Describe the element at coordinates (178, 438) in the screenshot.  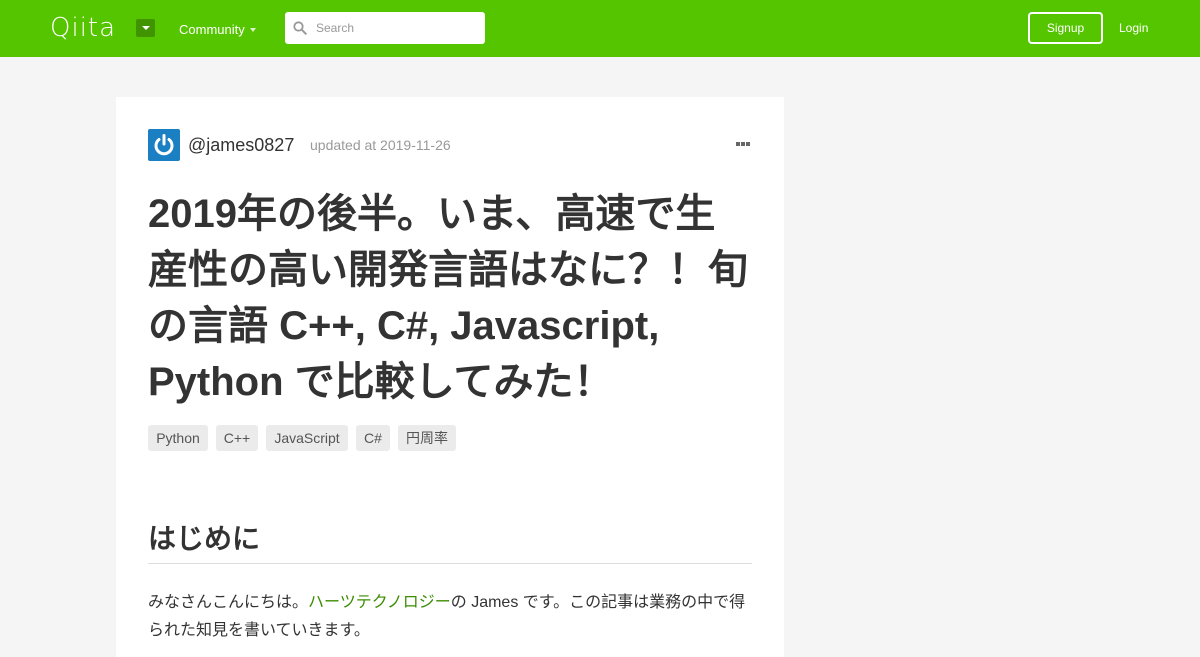
I see `tag: Python` at that location.